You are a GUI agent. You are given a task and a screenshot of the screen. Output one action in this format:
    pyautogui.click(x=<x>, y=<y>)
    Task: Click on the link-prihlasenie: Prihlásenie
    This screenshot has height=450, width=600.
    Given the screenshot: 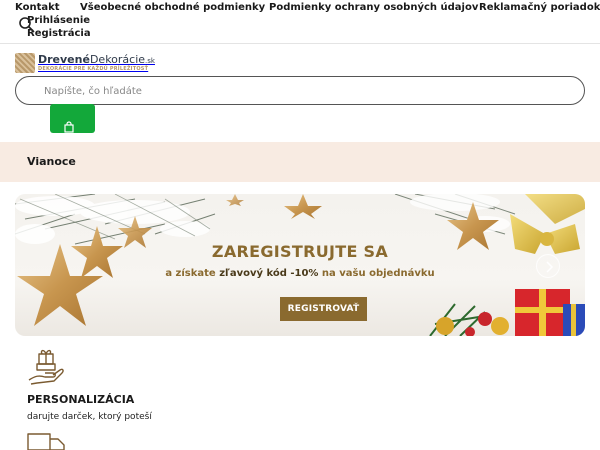 What is the action you would take?
    pyautogui.click(x=58, y=20)
    